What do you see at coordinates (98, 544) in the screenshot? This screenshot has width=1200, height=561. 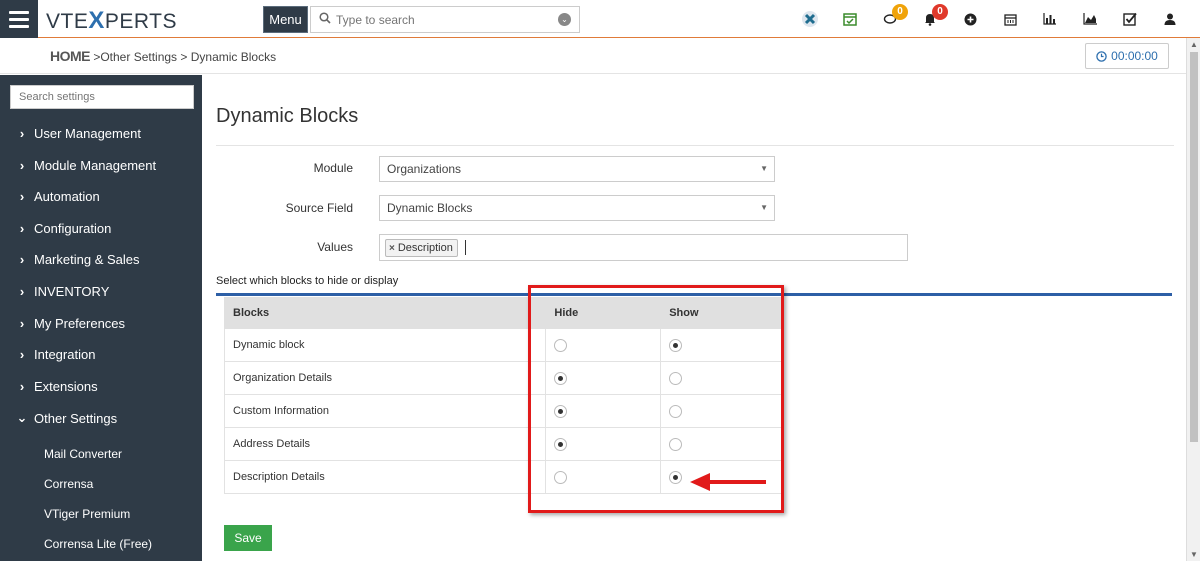 I see `sidebar-subitem-corrensa-lite: Corrensa Lite (Free)` at bounding box center [98, 544].